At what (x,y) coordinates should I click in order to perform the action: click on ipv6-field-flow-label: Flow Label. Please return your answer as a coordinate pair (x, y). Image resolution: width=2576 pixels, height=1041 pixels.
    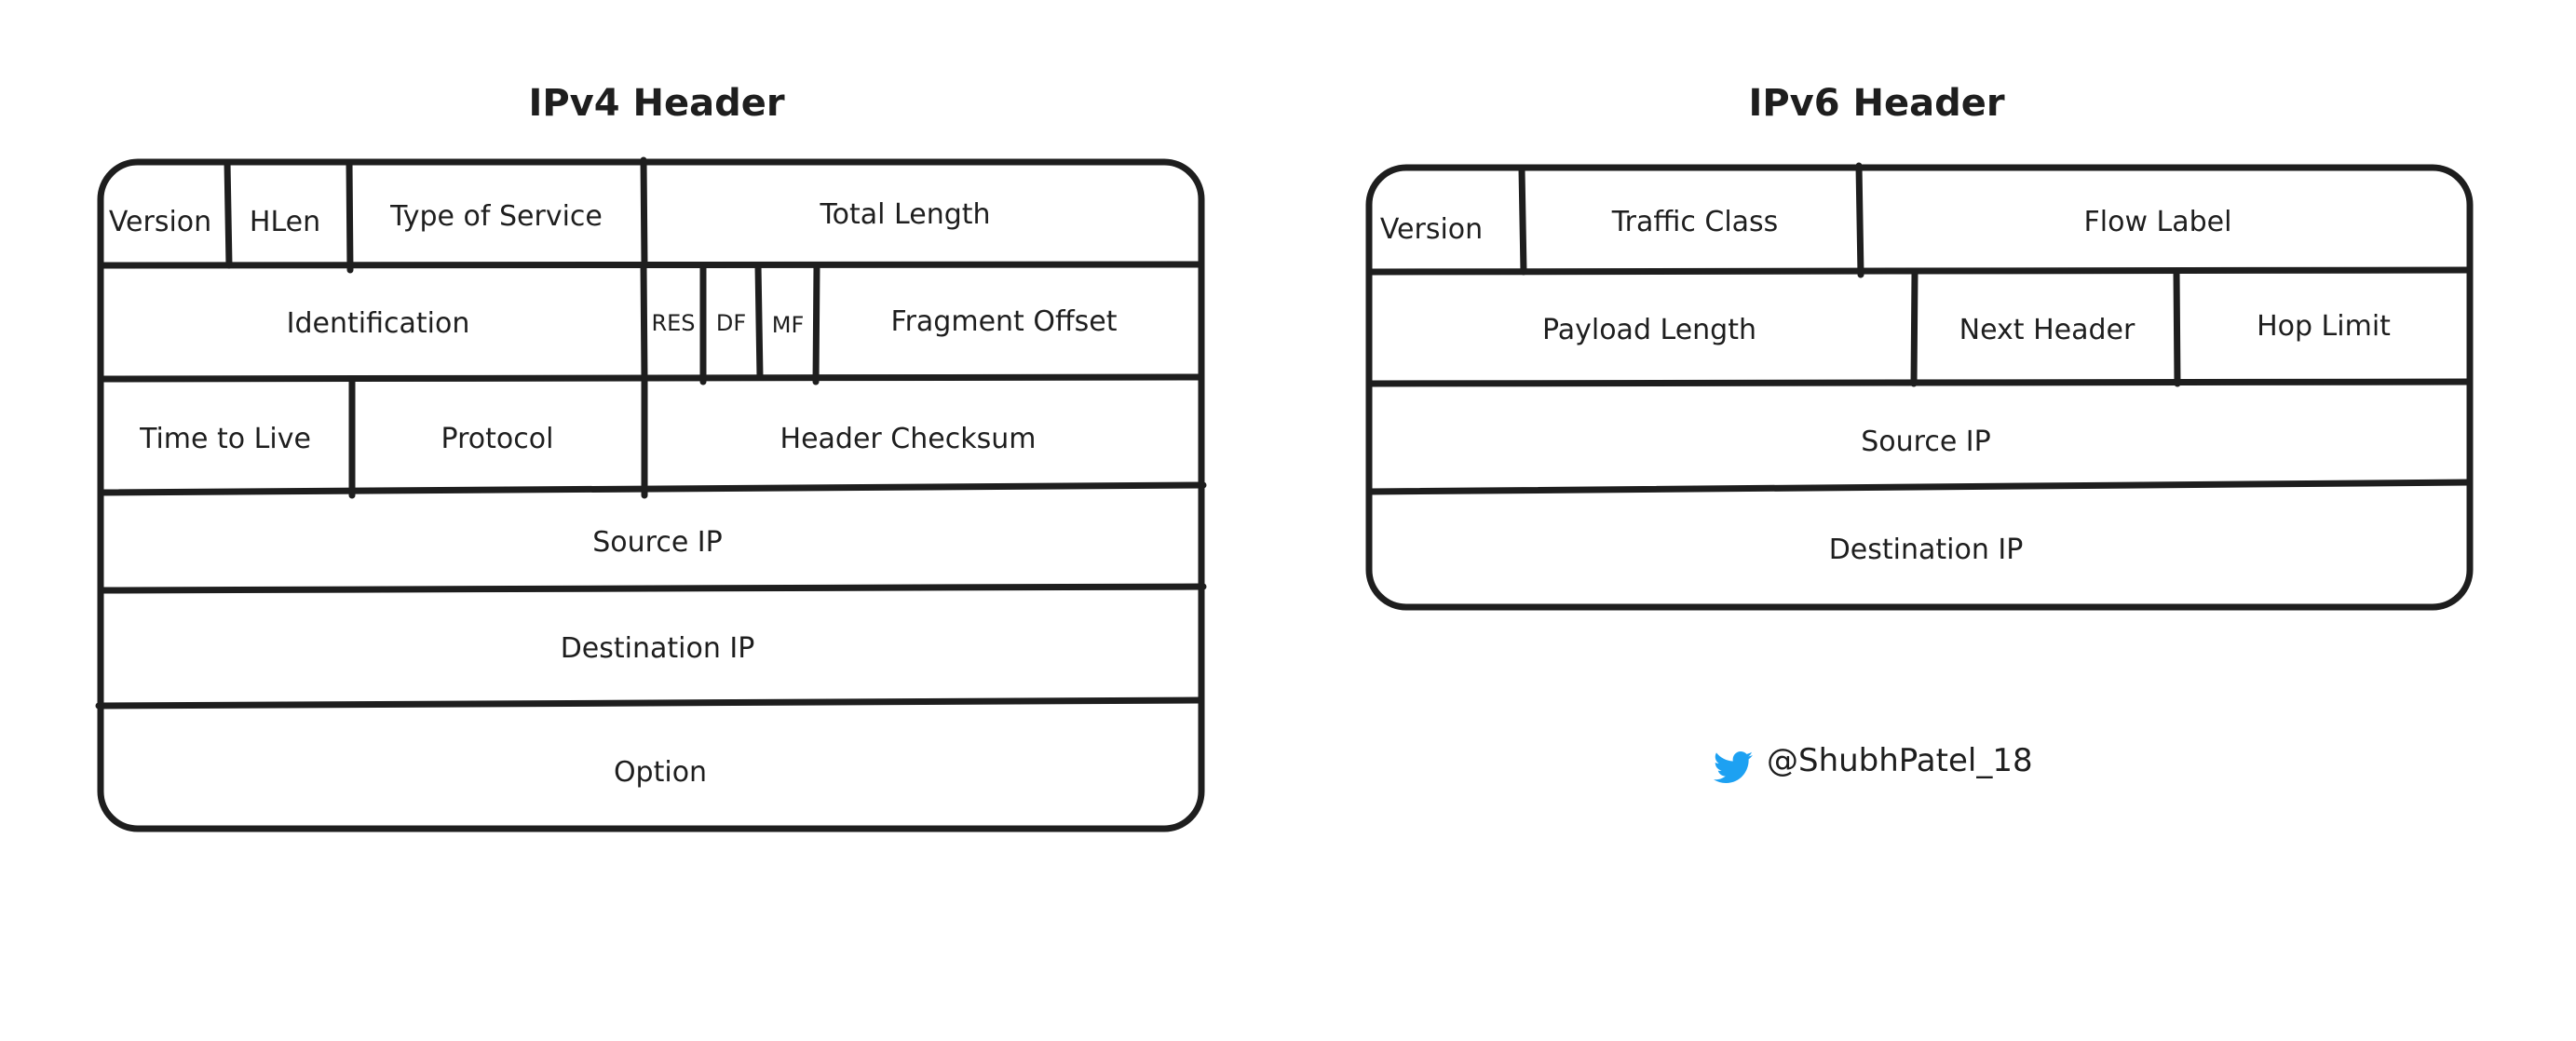
    Looking at the image, I should click on (2158, 222).